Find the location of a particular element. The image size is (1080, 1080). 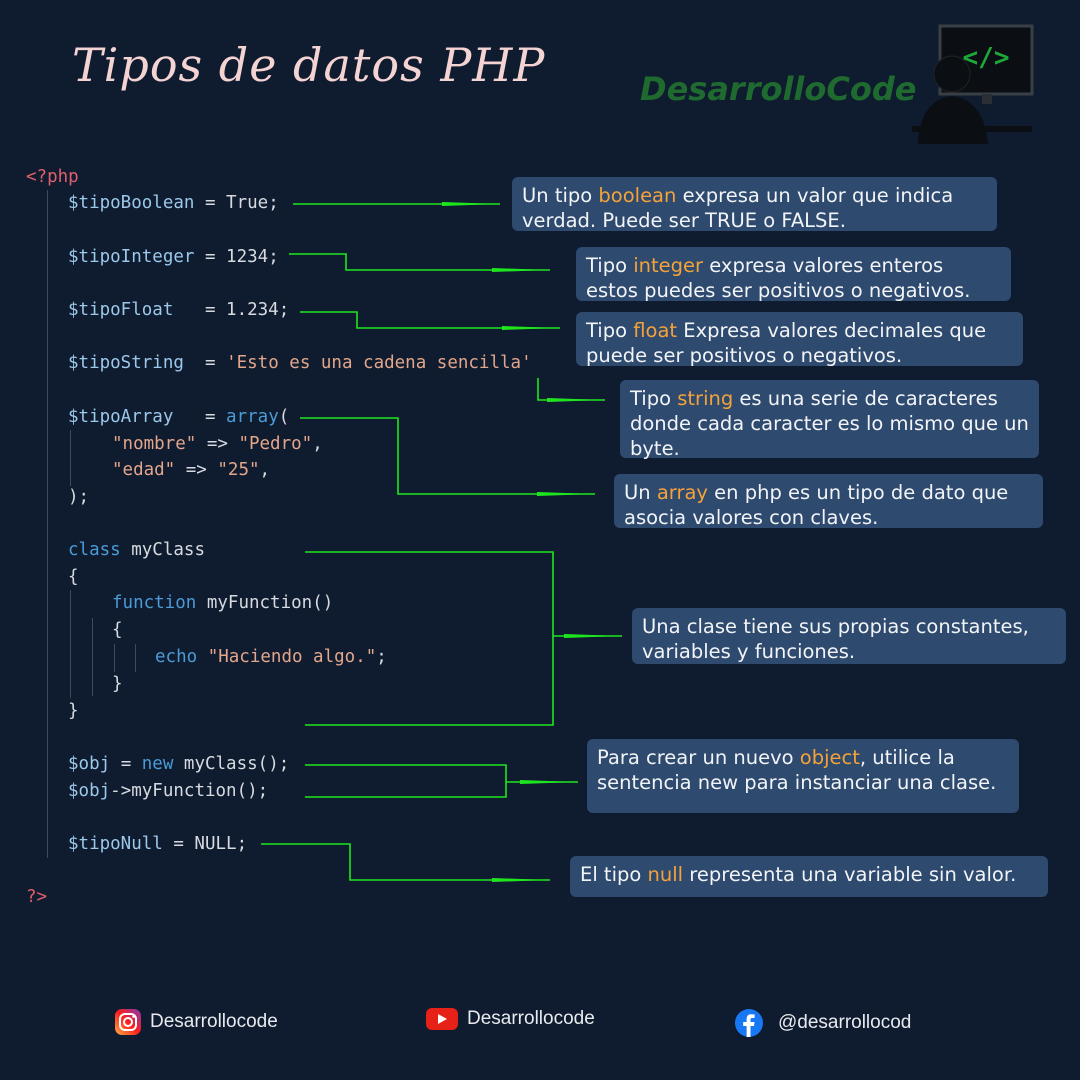

highlight-term: integer is located at coordinates (668, 265).